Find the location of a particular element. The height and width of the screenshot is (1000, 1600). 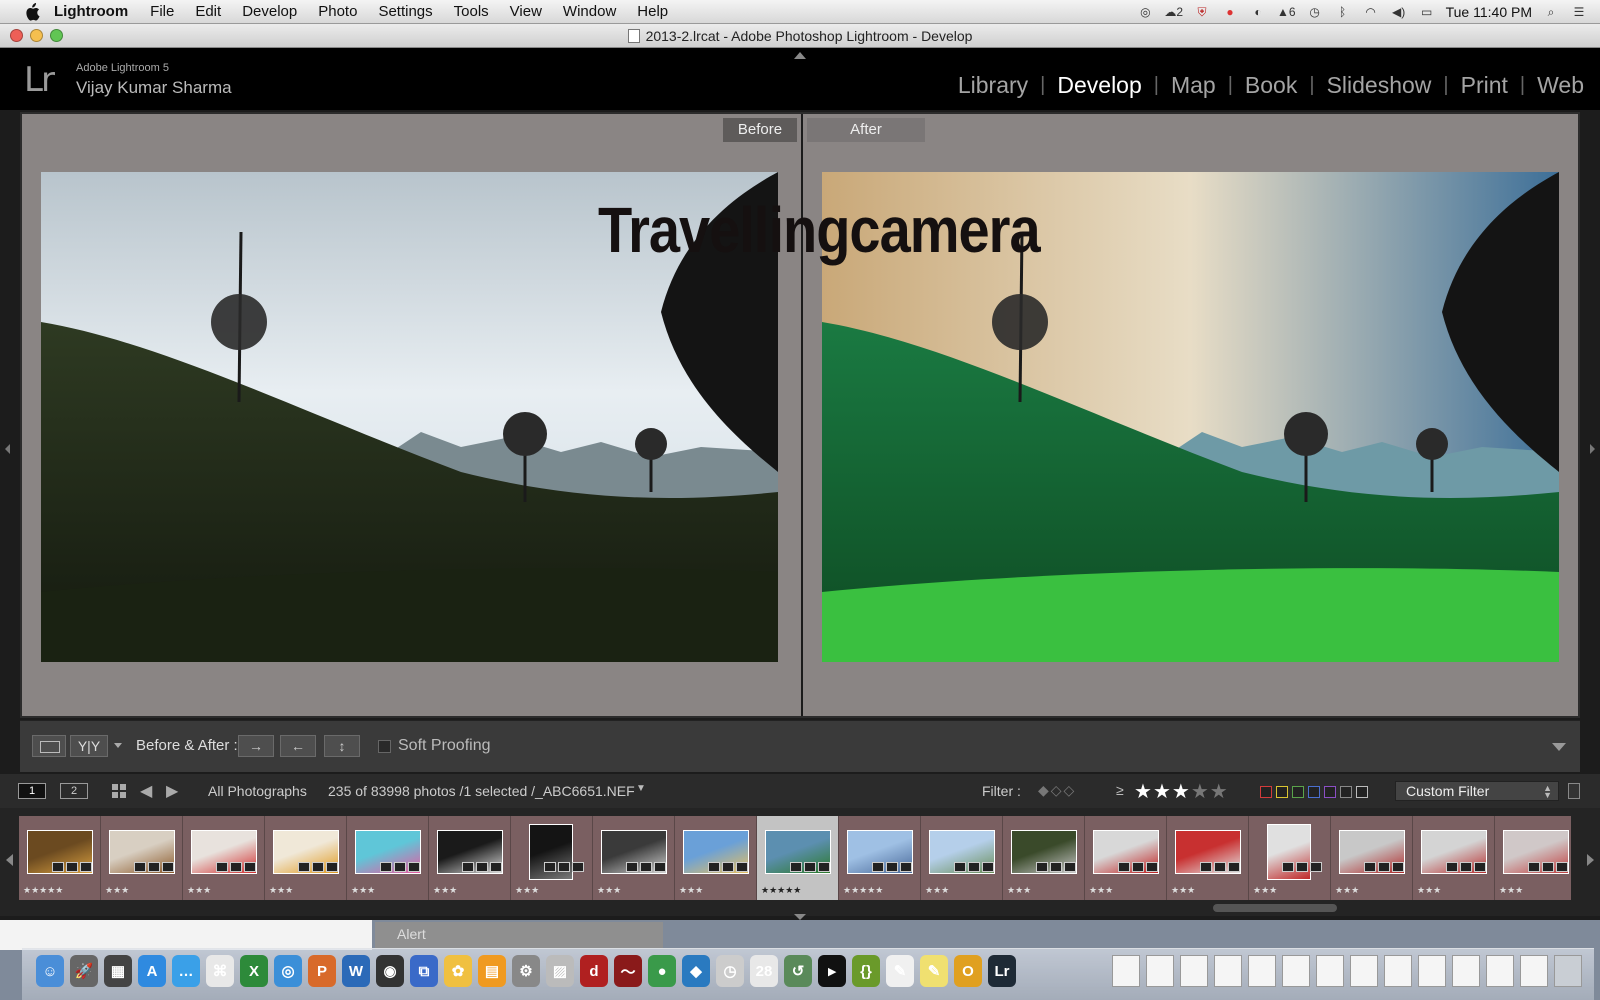

wifi-icon: ◠ is located at coordinates (1371, 12).